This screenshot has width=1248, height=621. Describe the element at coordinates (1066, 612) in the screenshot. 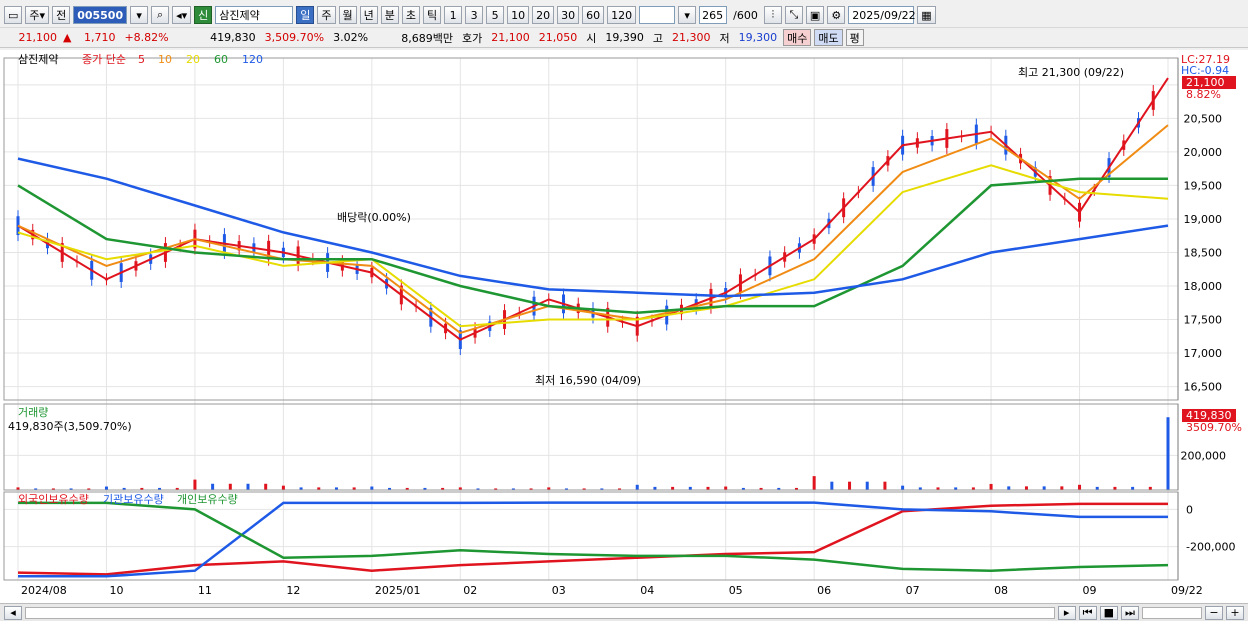

I see `scroll-right-icon: ▸` at that location.